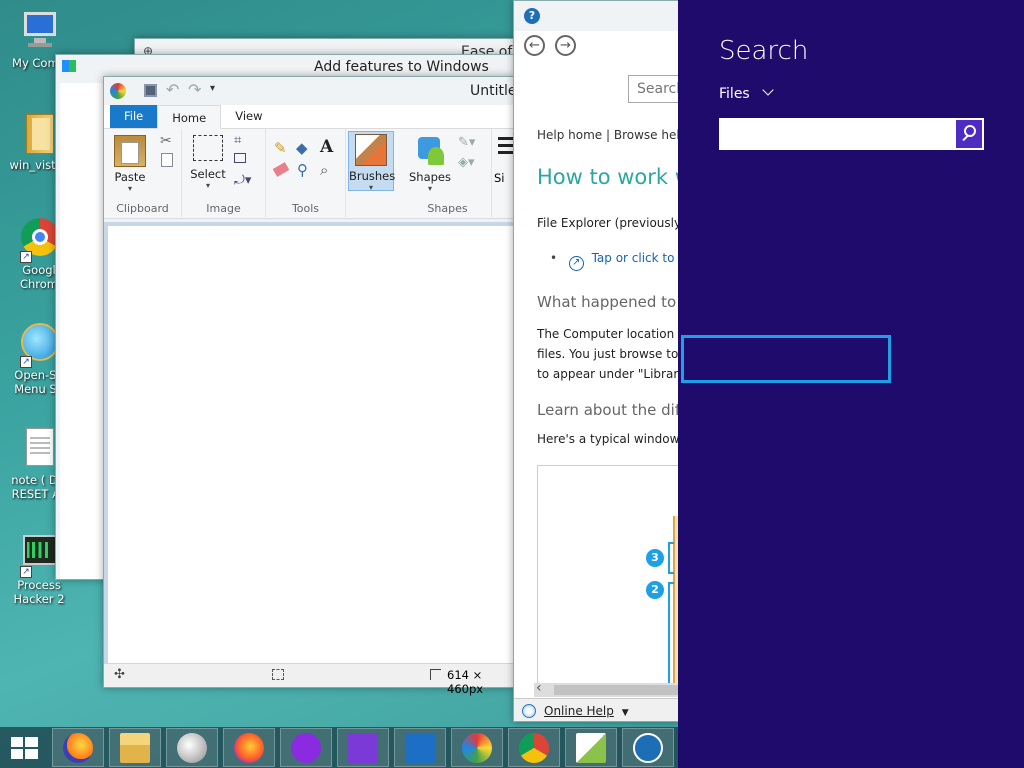  I want to click on taskbar-help, so click(648, 747).